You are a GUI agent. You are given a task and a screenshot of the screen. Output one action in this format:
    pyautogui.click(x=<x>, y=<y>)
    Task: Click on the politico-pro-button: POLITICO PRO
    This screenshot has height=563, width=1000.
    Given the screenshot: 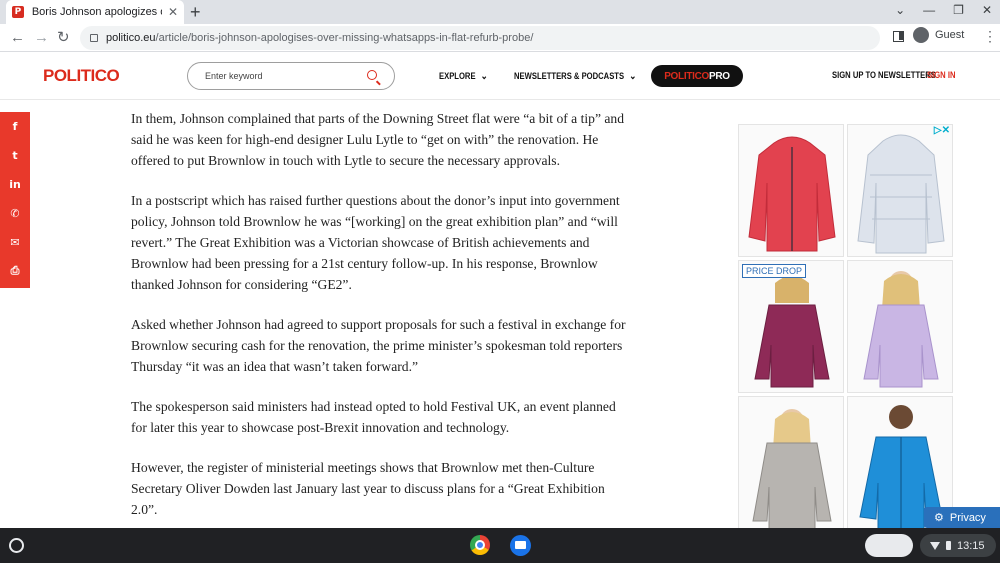 What is the action you would take?
    pyautogui.click(x=697, y=76)
    